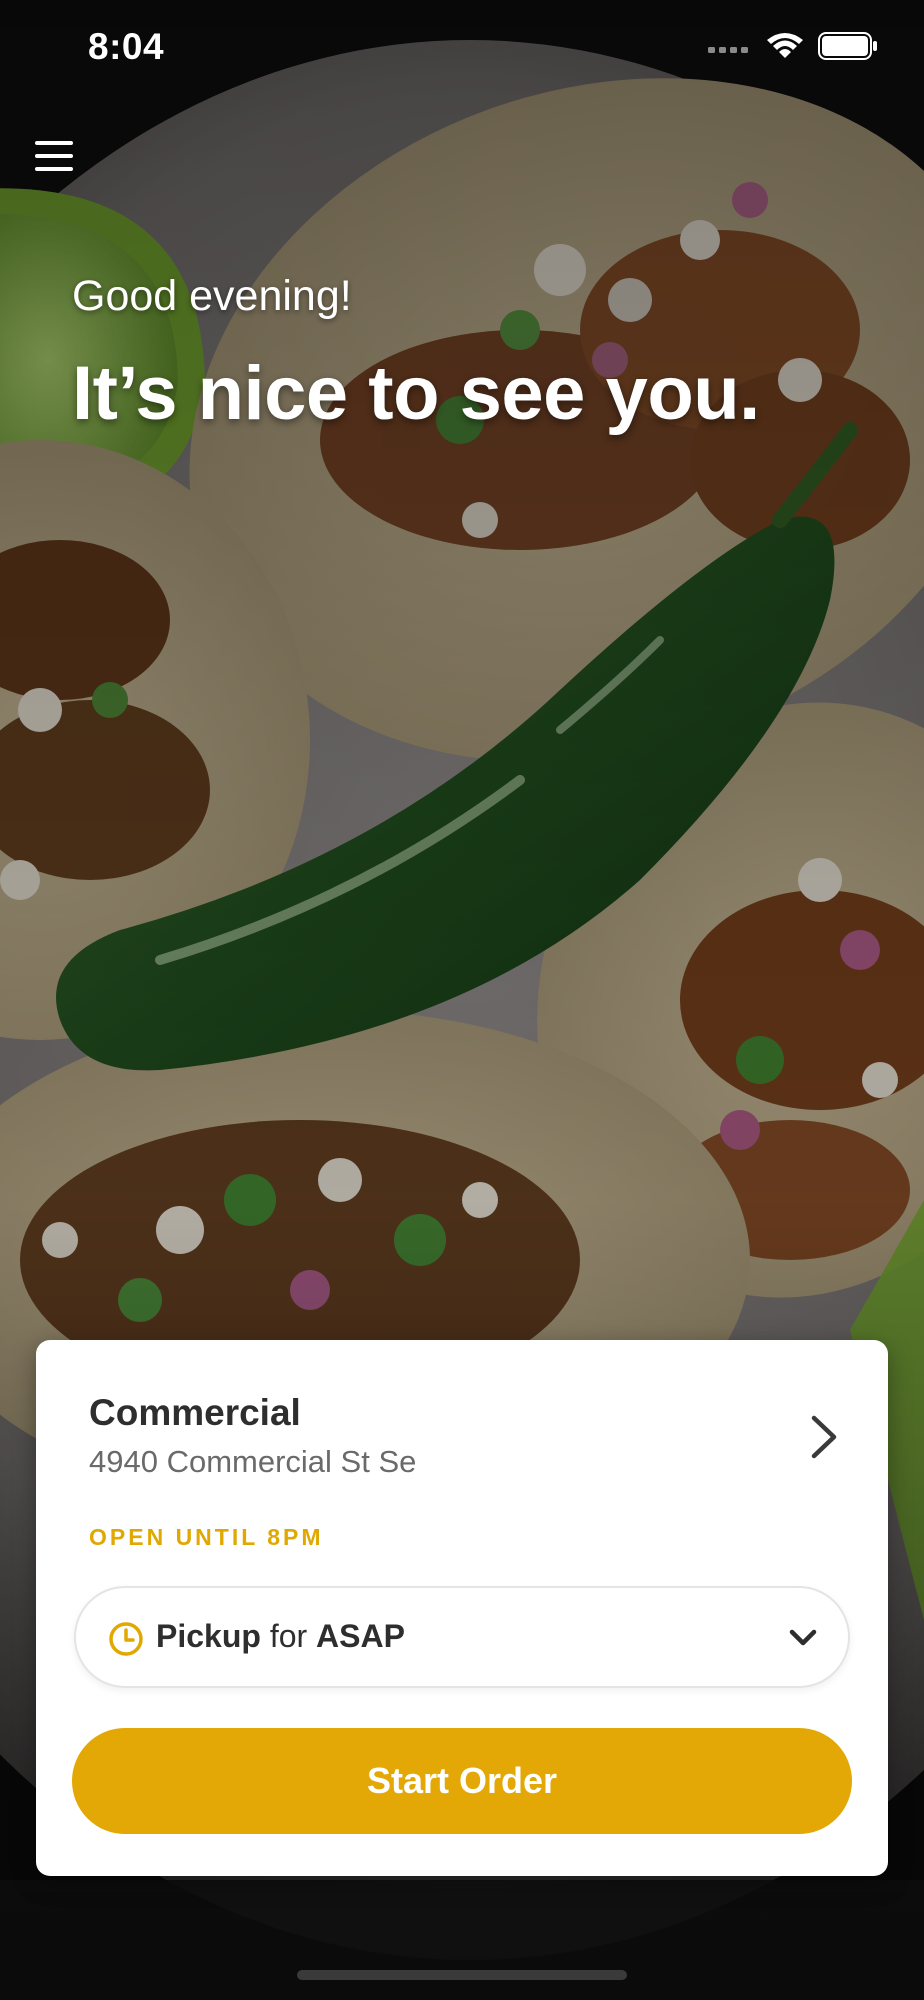 The width and height of the screenshot is (924, 2000). What do you see at coordinates (195, 1412) in the screenshot?
I see `location-name: Commercial` at bounding box center [195, 1412].